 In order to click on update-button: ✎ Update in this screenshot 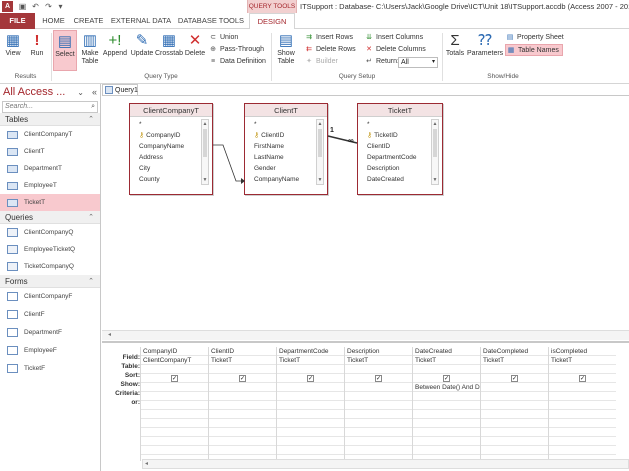, I will do `click(142, 44)`.